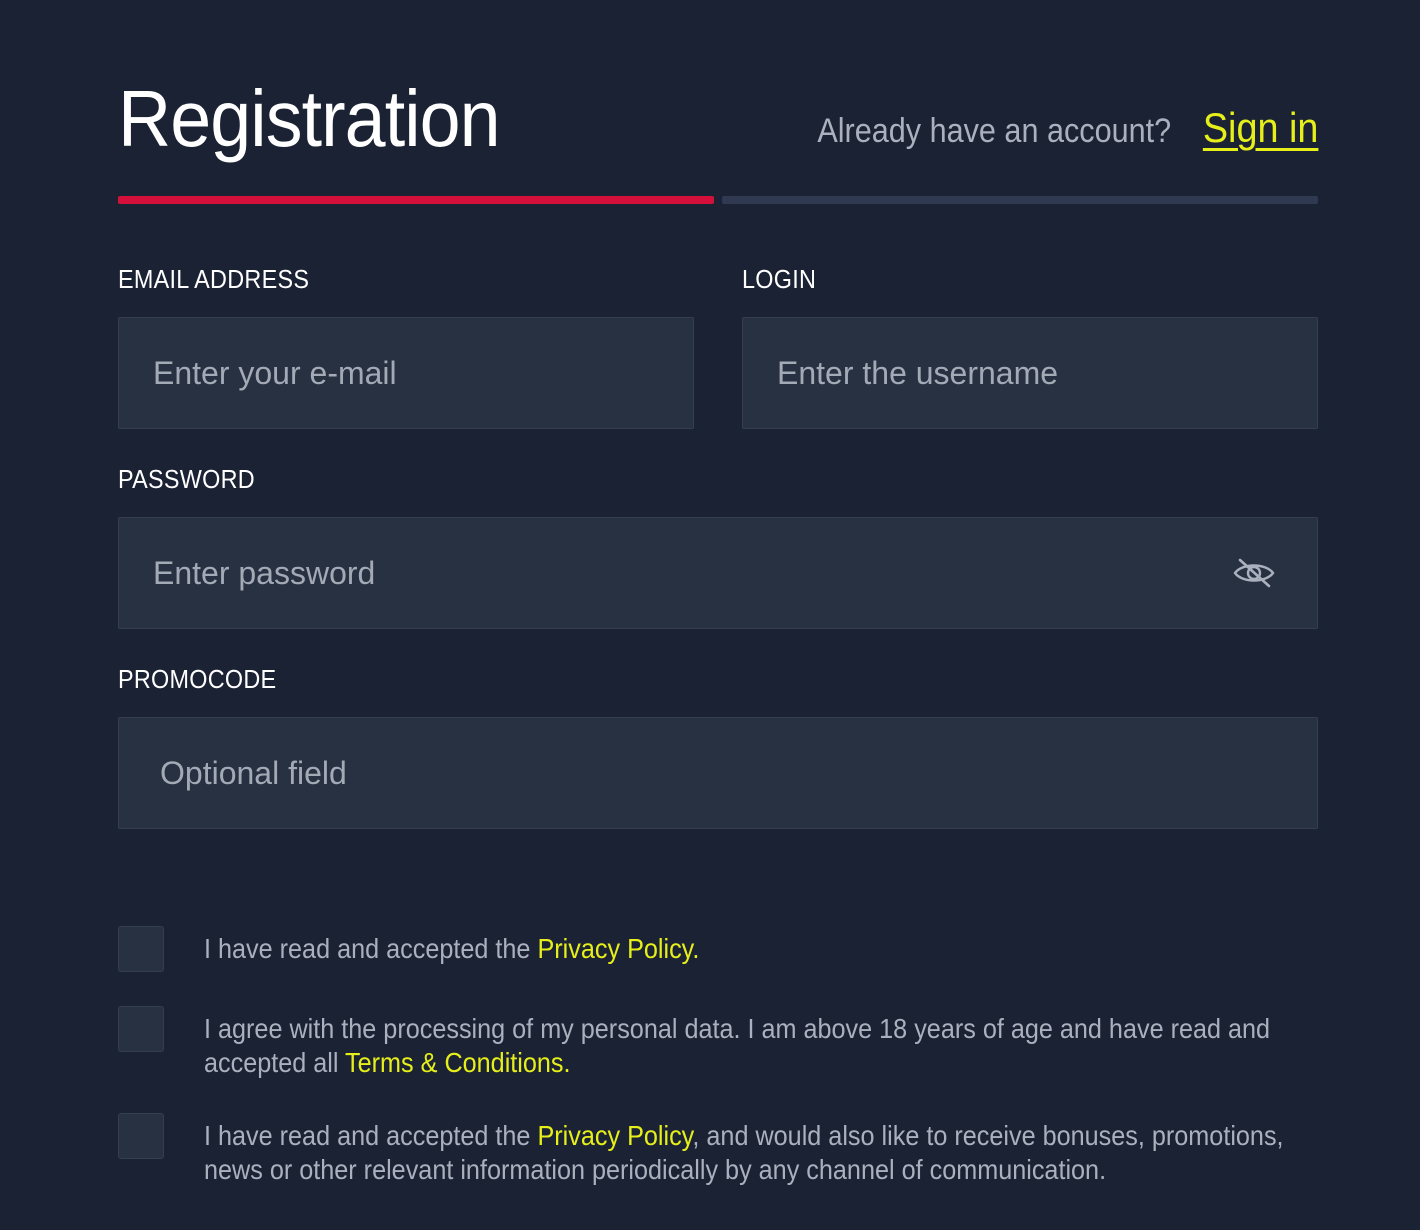 The height and width of the screenshot is (1230, 1420). I want to click on email-input, so click(406, 373).